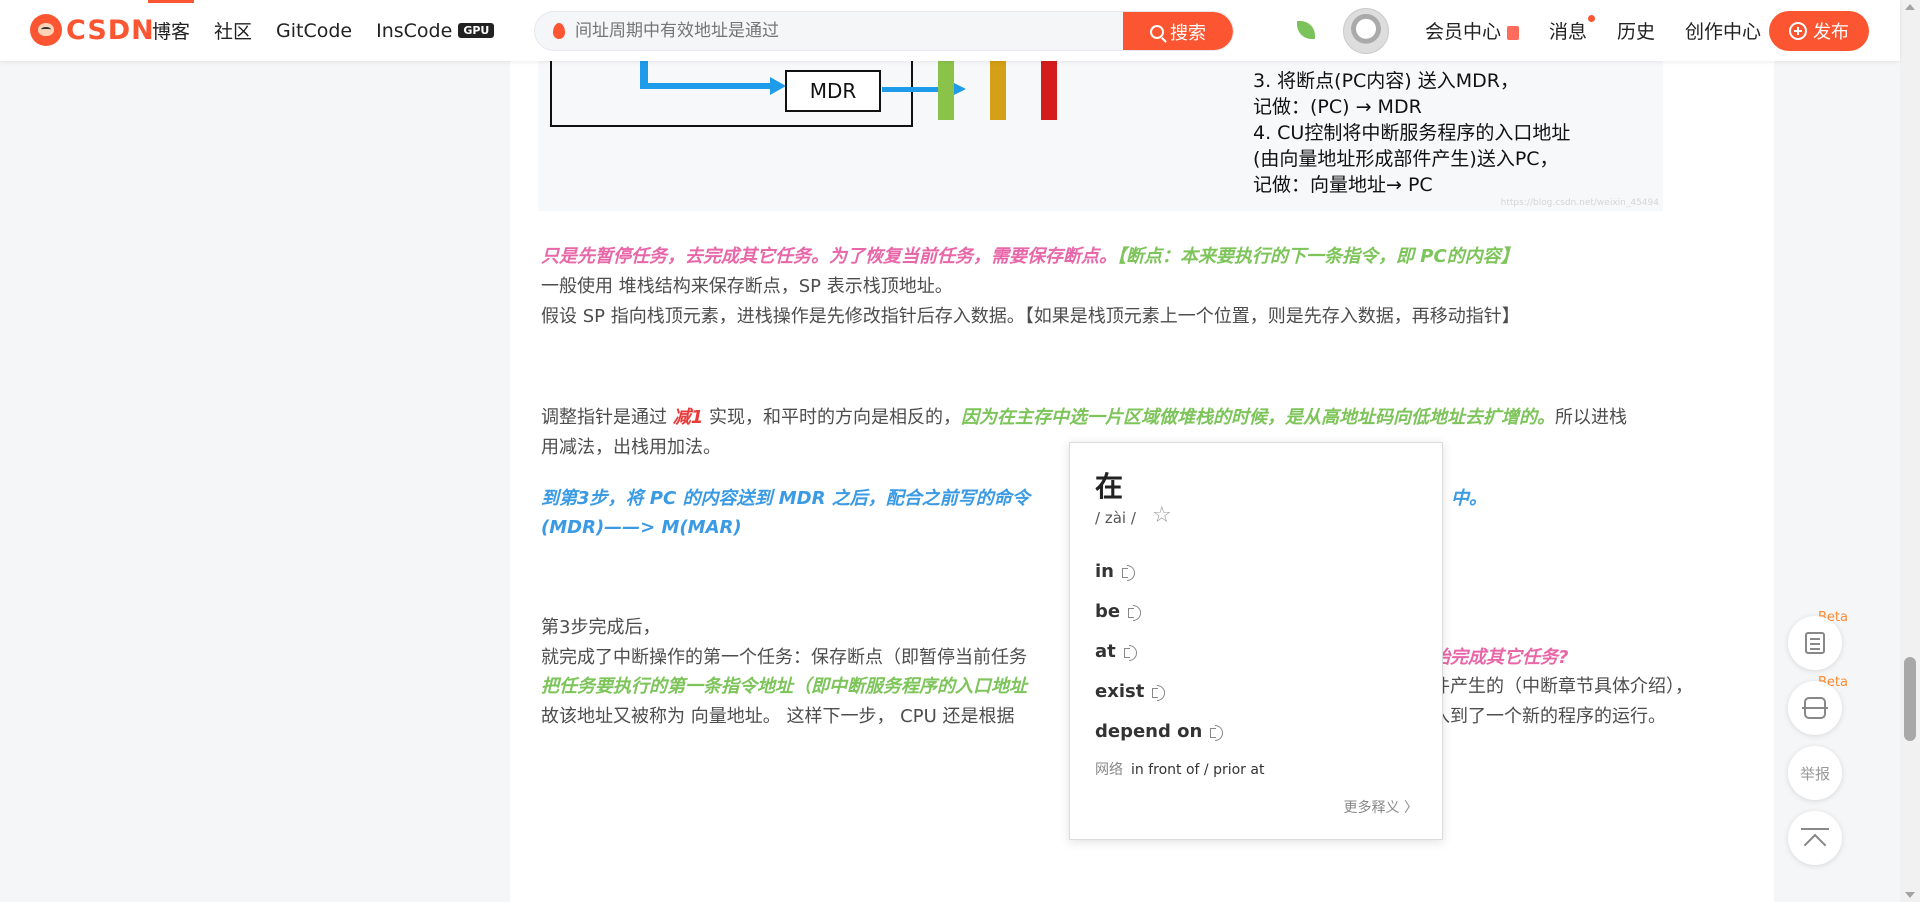 Image resolution: width=1920 pixels, height=902 pixels. What do you see at coordinates (706, 86) in the screenshot?
I see `data-path-to-mdr` at bounding box center [706, 86].